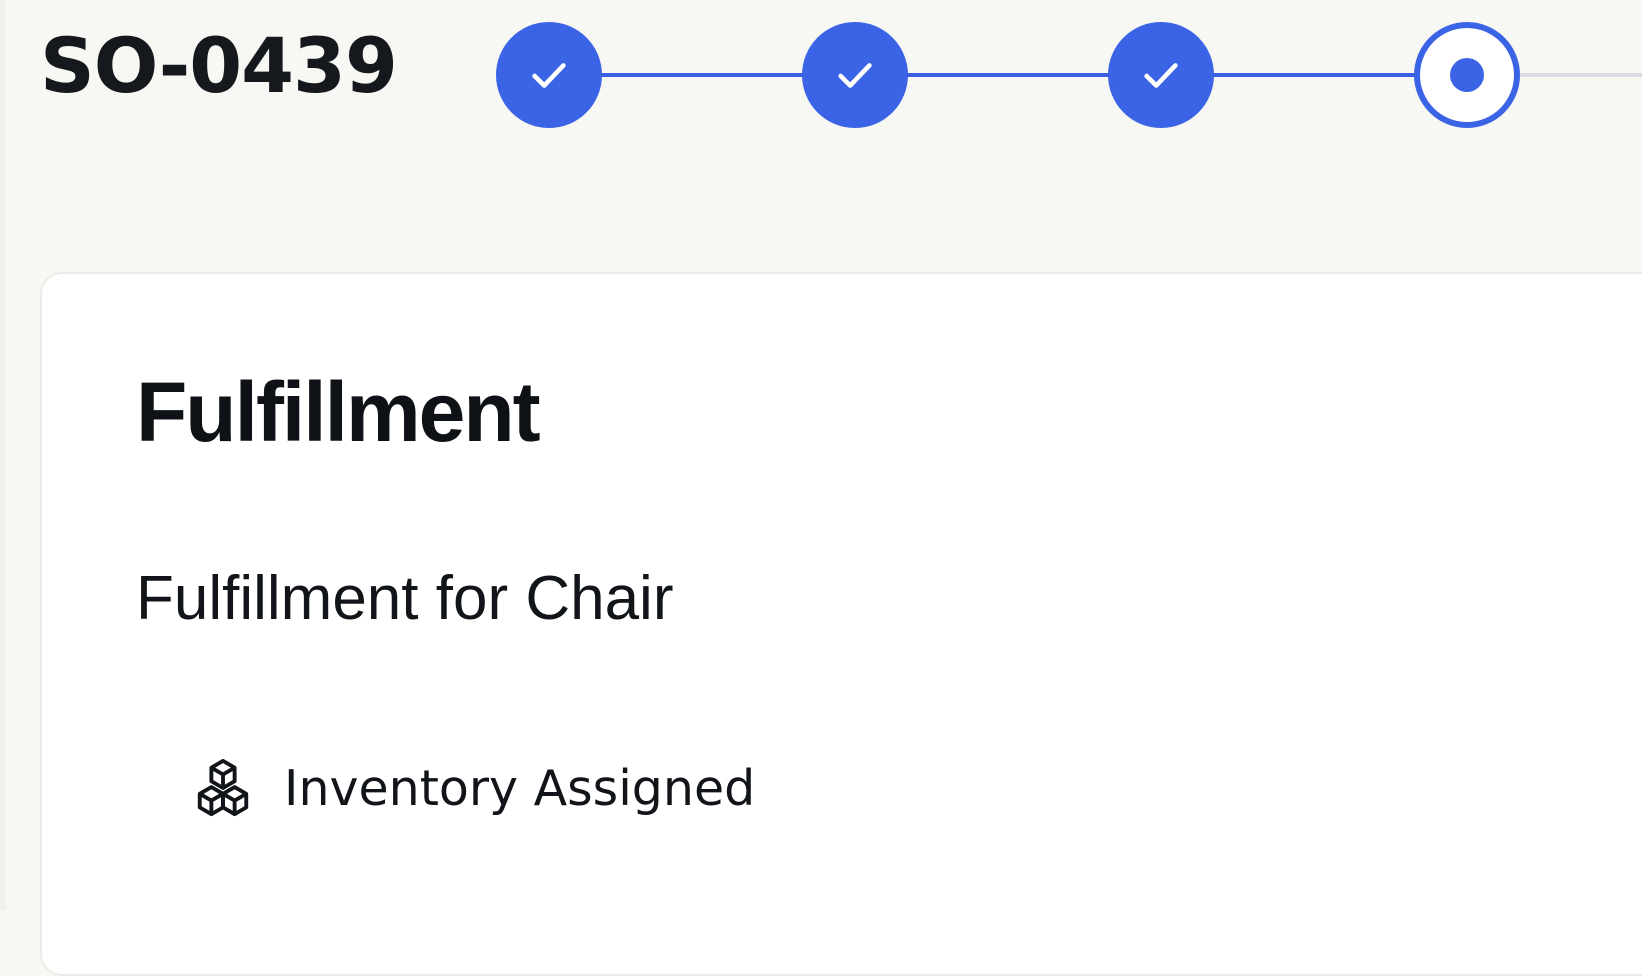  What do you see at coordinates (520, 788) in the screenshot?
I see `inventory-status-label: Inventory Assigned` at bounding box center [520, 788].